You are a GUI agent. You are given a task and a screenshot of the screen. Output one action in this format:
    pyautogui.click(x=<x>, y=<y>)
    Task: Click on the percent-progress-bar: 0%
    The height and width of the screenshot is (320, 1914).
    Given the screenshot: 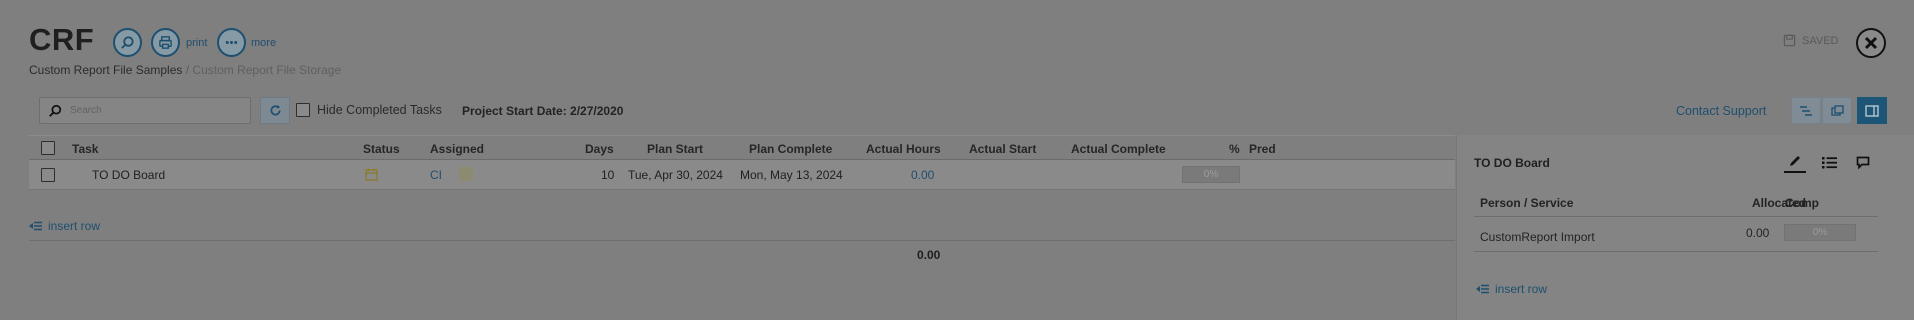 What is the action you would take?
    pyautogui.click(x=1211, y=174)
    